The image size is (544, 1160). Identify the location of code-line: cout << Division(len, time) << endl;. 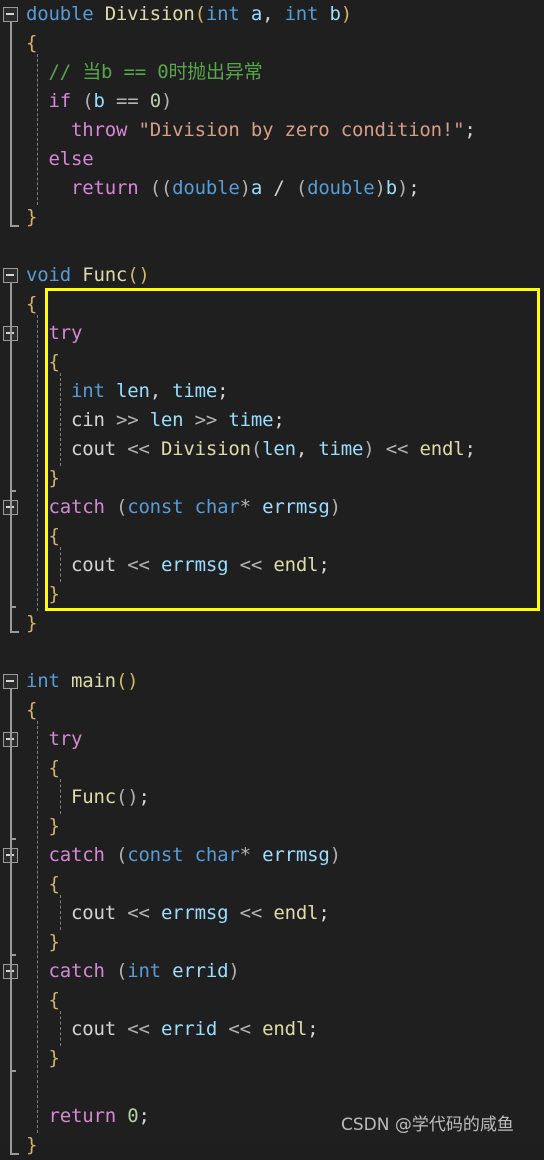
(272, 449).